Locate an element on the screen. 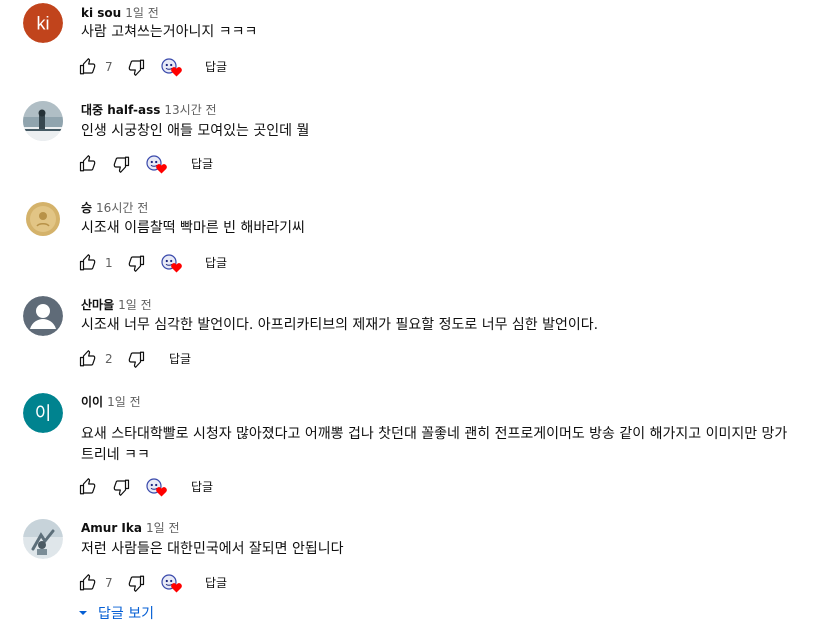  comment-text: 시조새 이름찰떡 빡마른 빈 해바라기씨 is located at coordinates (193, 228).